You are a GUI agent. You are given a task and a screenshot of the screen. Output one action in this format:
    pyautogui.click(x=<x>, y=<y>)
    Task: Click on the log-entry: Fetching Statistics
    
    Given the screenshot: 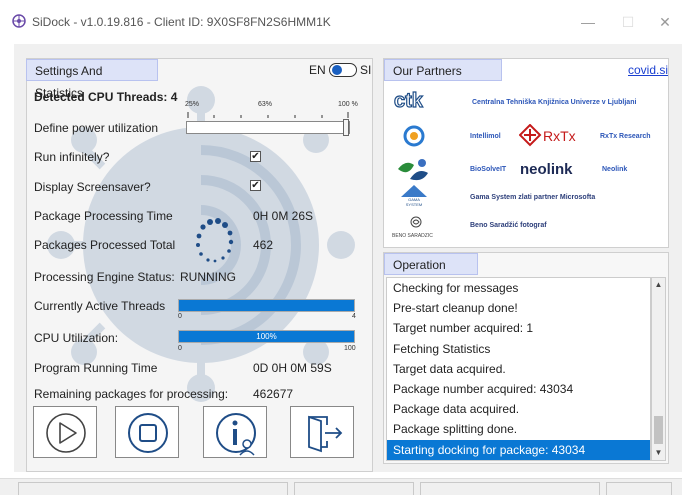 What is the action you would take?
    pyautogui.click(x=518, y=349)
    